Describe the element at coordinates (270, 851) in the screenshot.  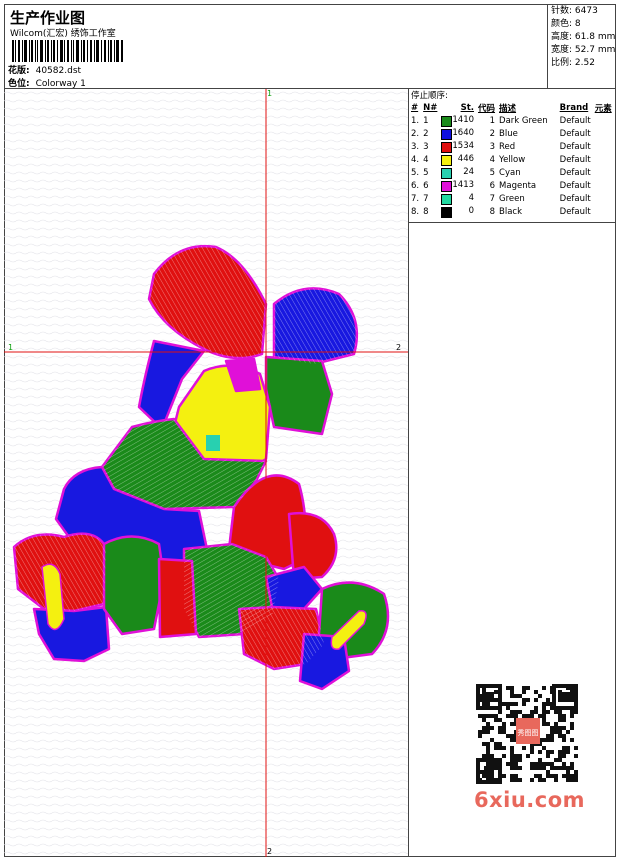
I see `axis-bottom-label: 2` at that location.